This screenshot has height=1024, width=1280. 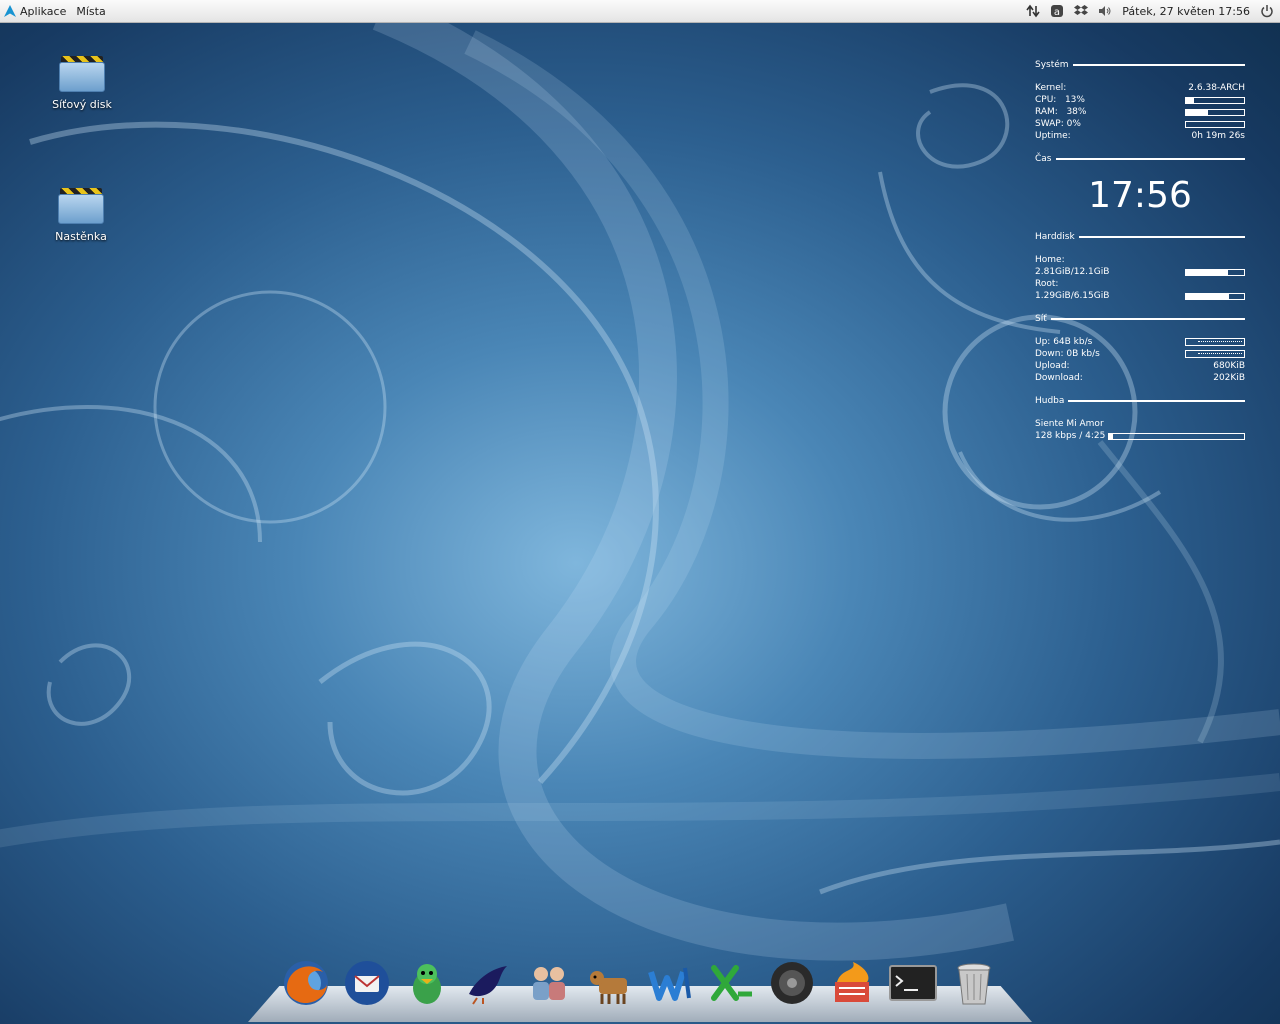 I want to click on section-title: Síť, so click(x=1041, y=319).